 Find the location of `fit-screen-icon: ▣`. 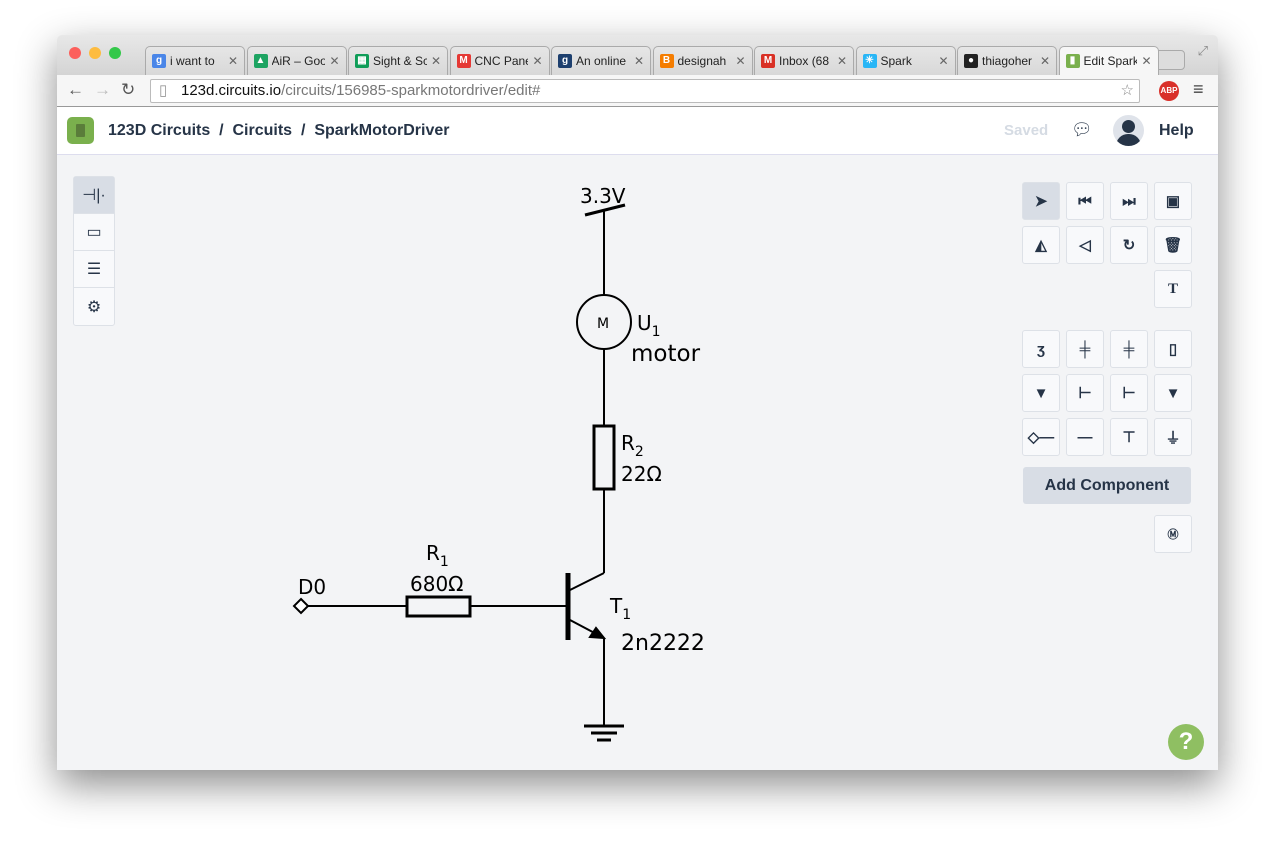

fit-screen-icon: ▣ is located at coordinates (1173, 201).